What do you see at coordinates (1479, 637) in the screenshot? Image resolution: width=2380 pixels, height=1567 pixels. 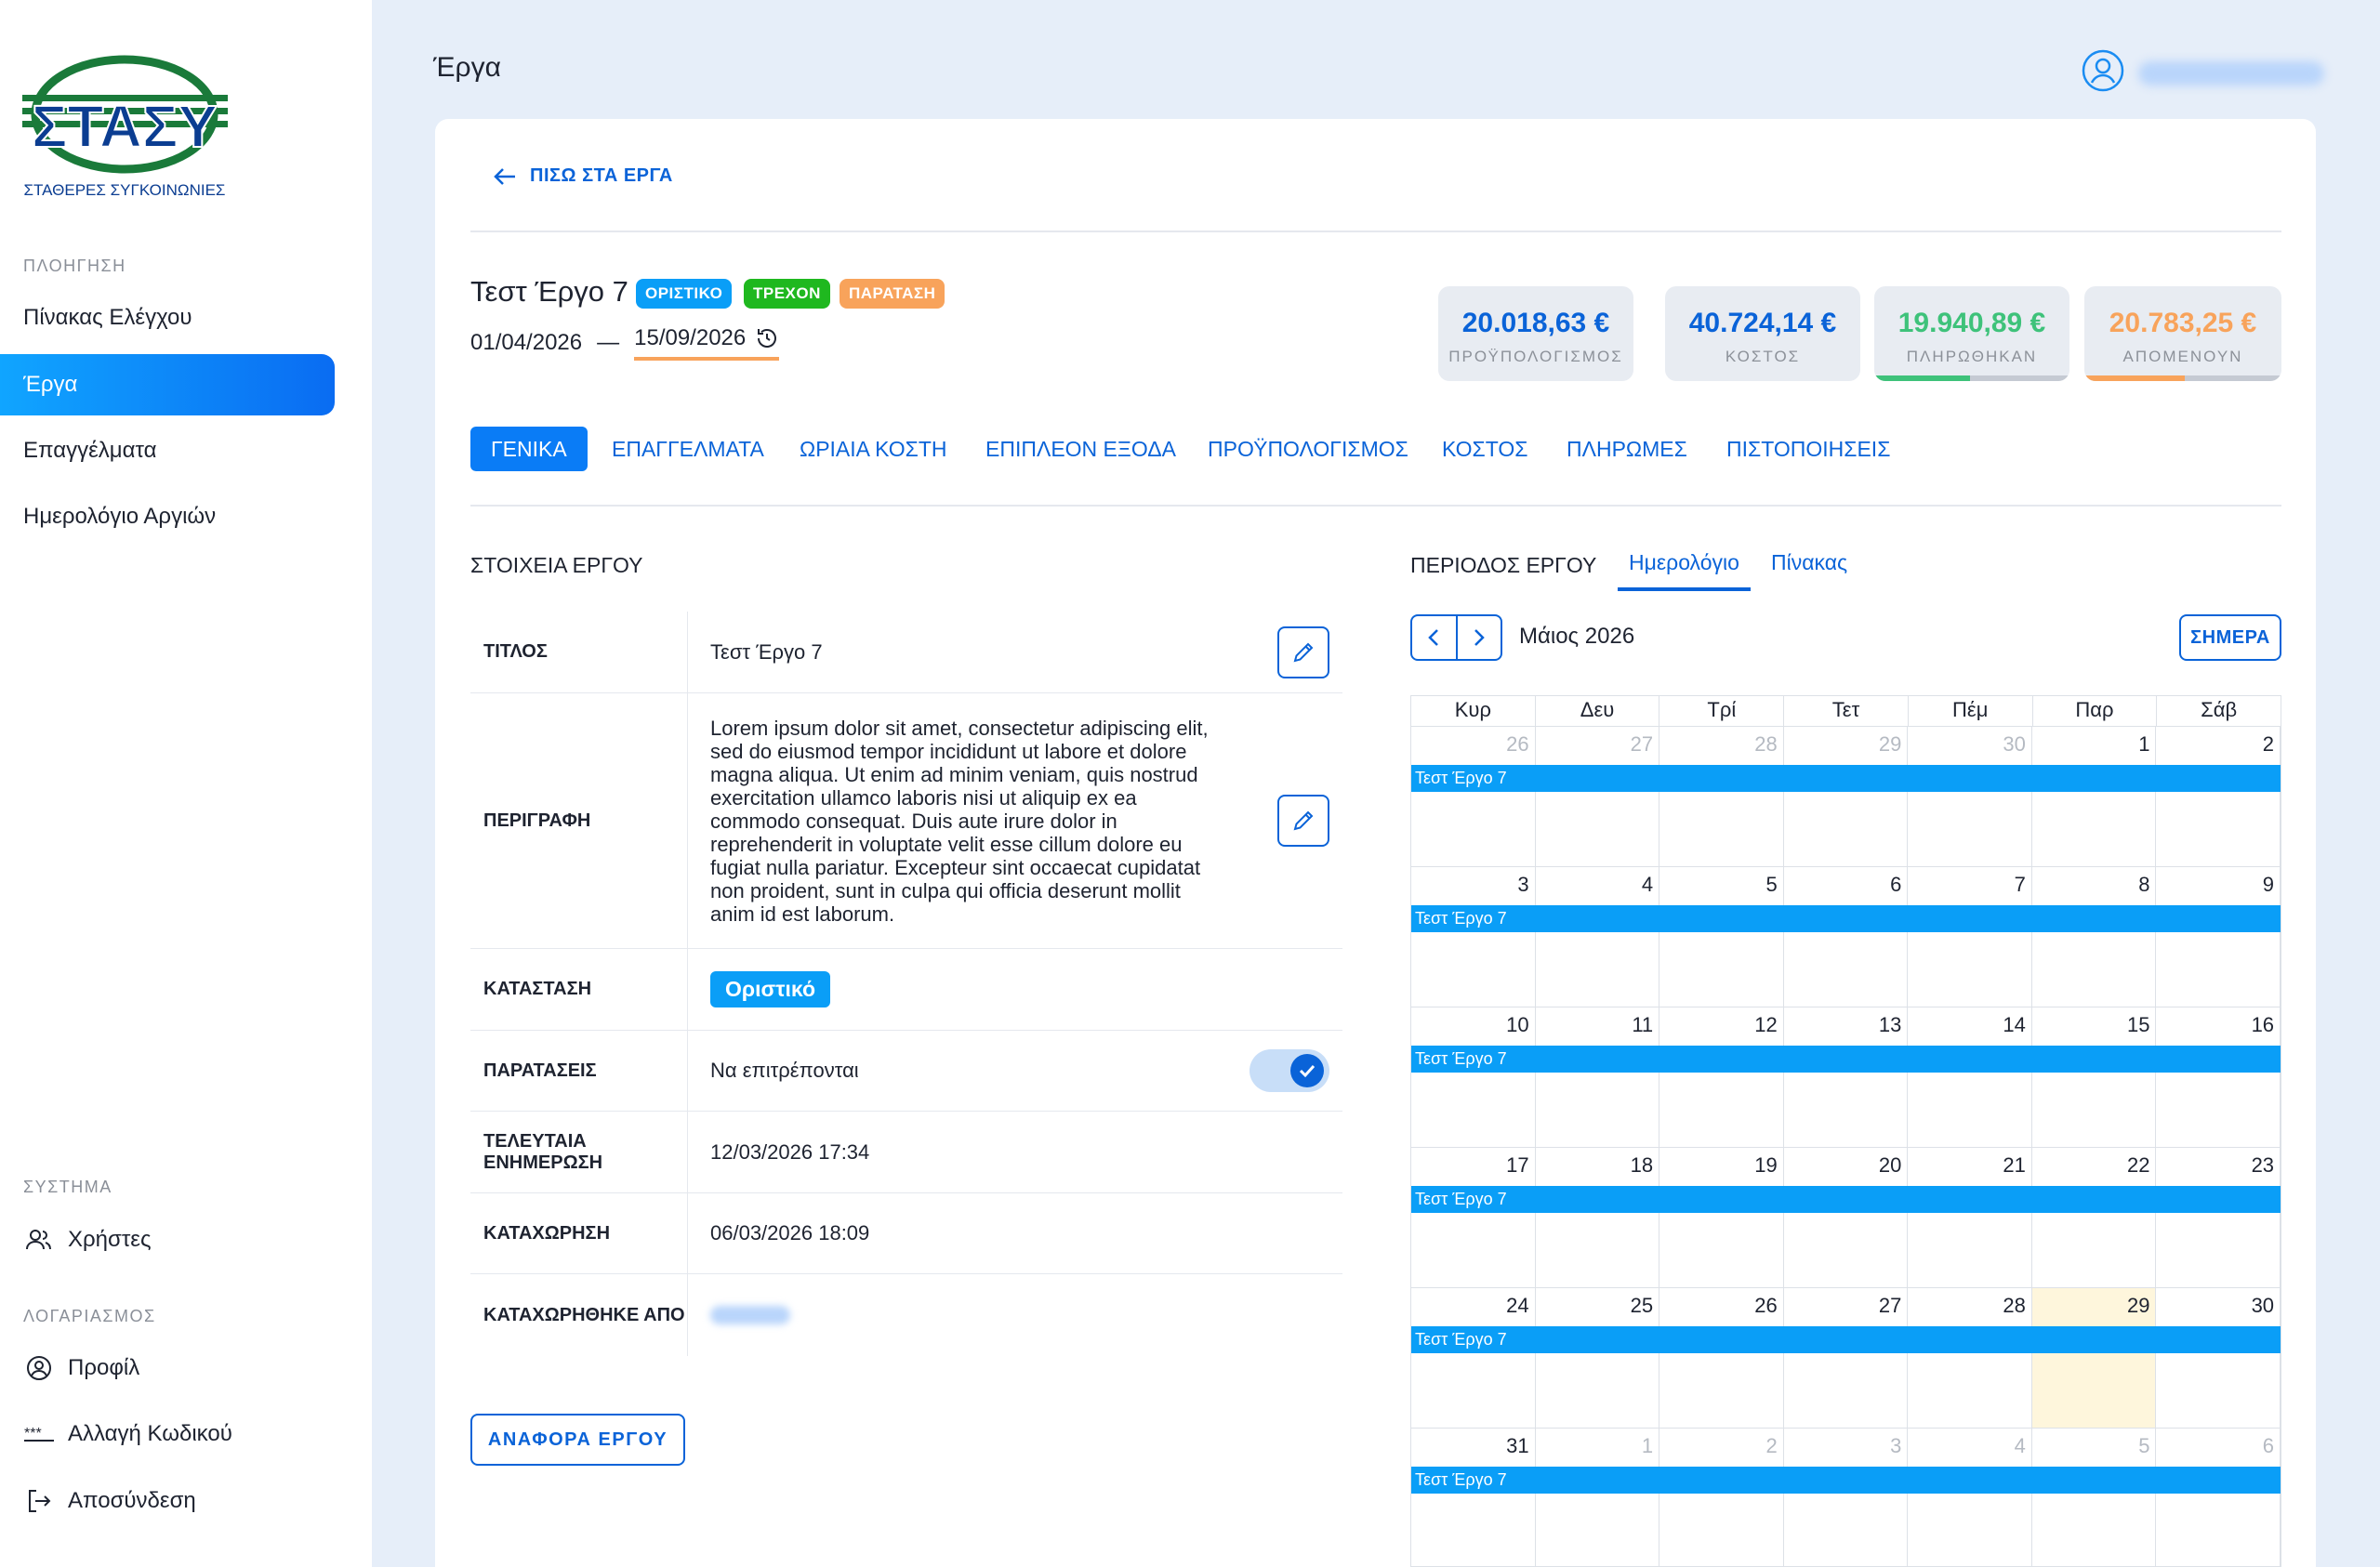 I see `next-month-button` at bounding box center [1479, 637].